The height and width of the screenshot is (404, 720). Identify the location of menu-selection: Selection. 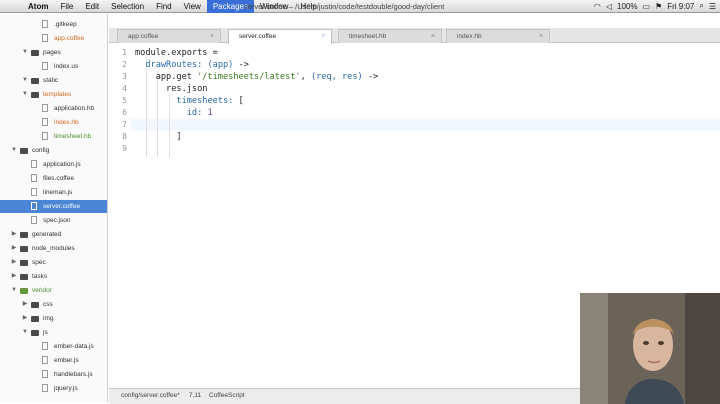
(127, 6).